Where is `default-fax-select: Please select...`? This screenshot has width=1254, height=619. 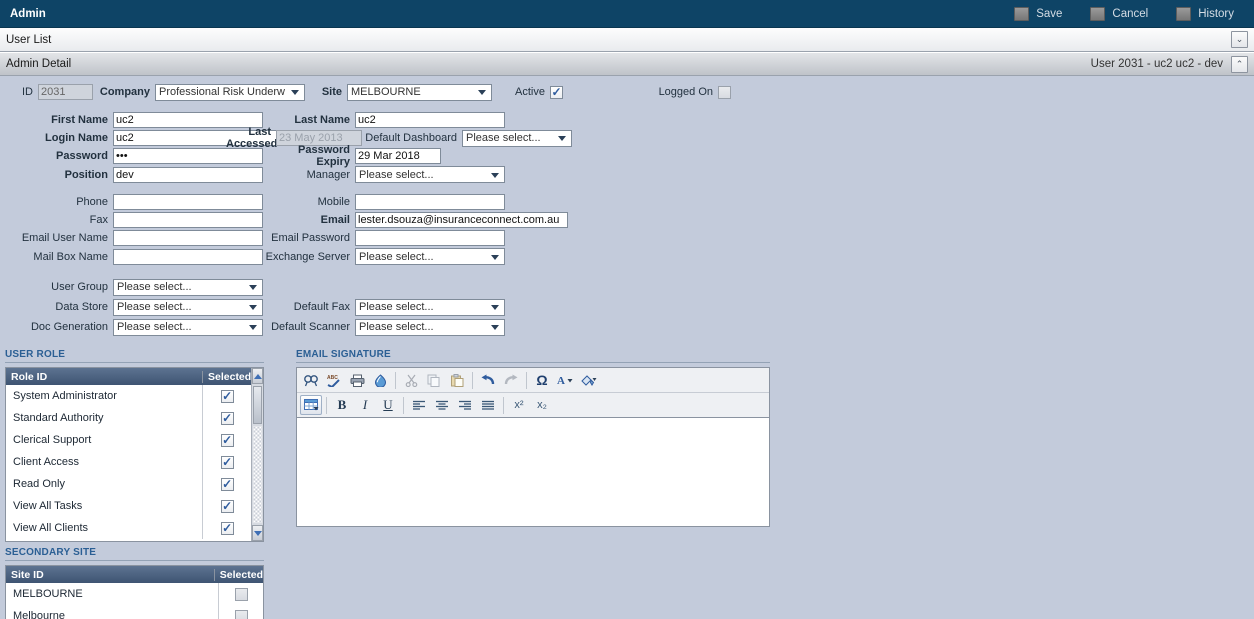
default-fax-select: Please select... is located at coordinates (430, 307).